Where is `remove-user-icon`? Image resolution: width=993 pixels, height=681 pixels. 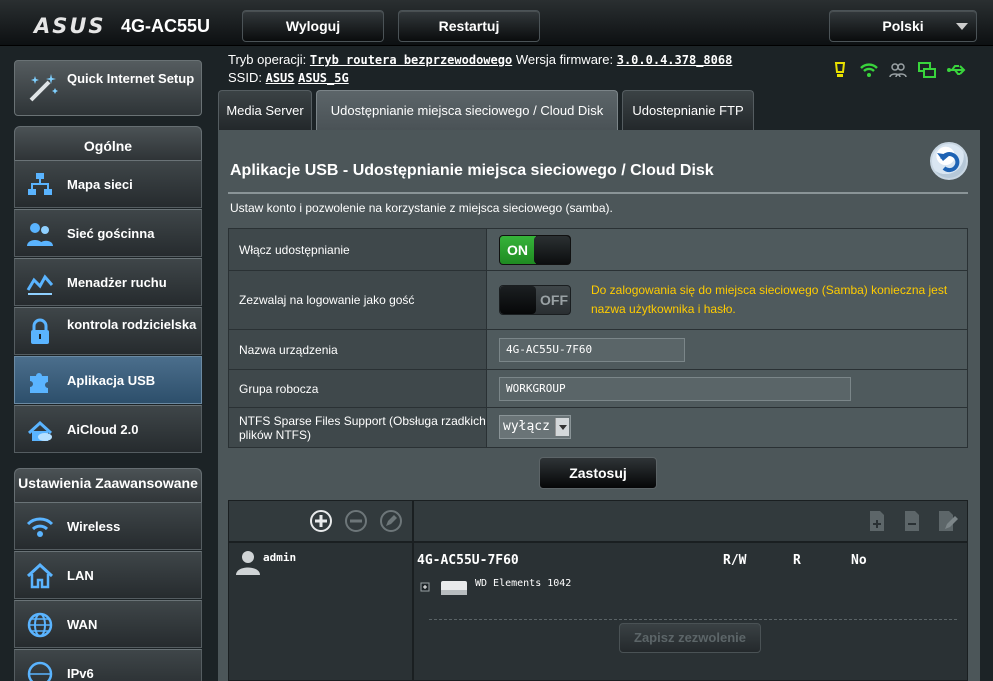
remove-user-icon is located at coordinates (356, 521).